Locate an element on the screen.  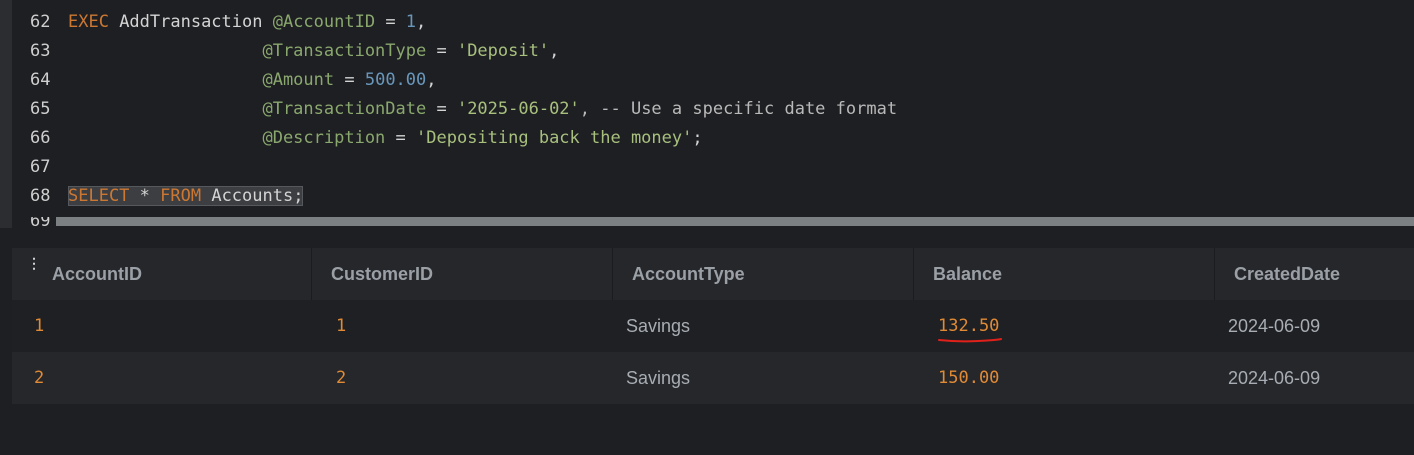
code-line-62: 62 EXEC AddTransaction @AccountID = 1, is located at coordinates (219, 22).